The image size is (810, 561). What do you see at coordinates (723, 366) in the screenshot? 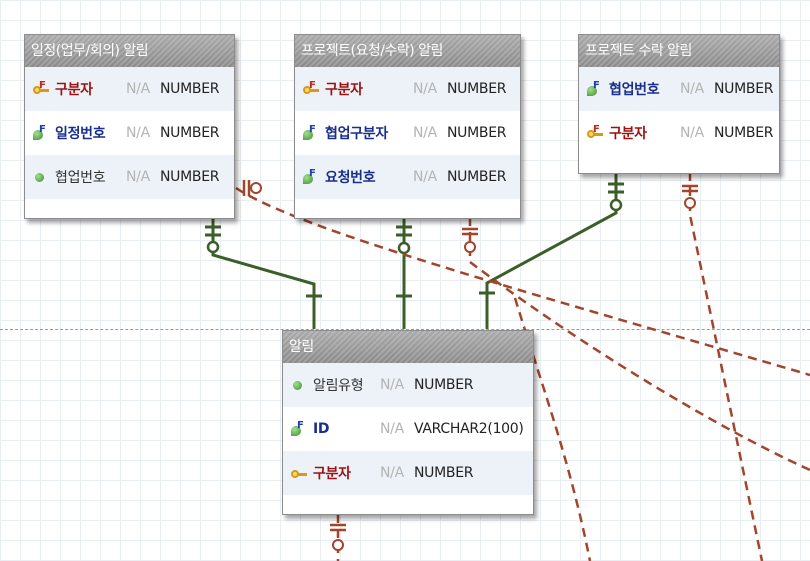
I see `relationship-accept-distinguisher` at bounding box center [723, 366].